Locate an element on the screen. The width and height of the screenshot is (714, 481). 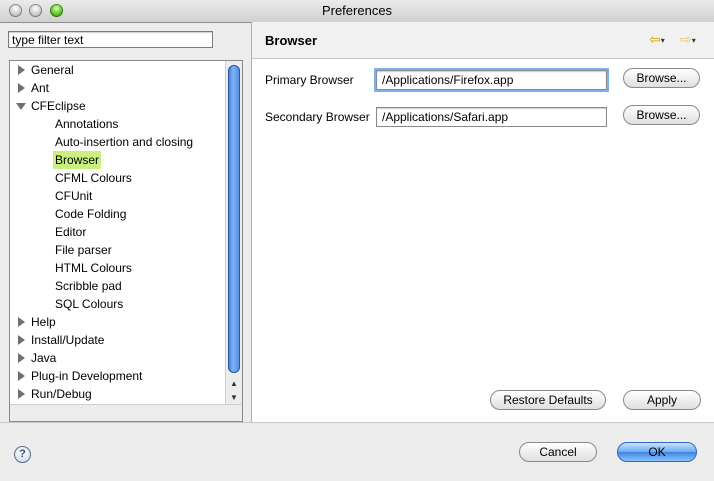
tree-child-item: Auto-insertion and closing is located at coordinates (117, 142).